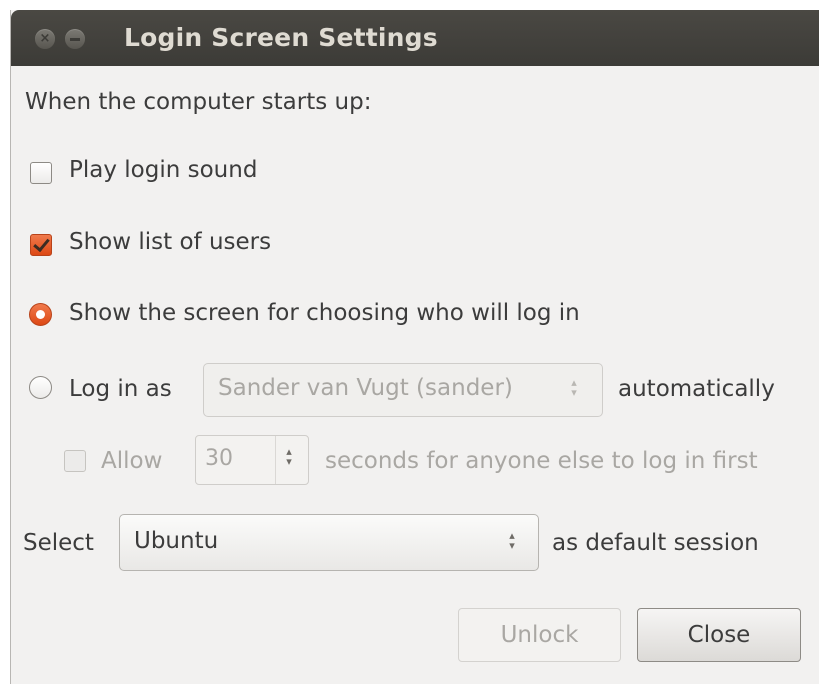 The height and width of the screenshot is (684, 819). Describe the element at coordinates (40, 387) in the screenshot. I see `auto-login-radio` at that location.